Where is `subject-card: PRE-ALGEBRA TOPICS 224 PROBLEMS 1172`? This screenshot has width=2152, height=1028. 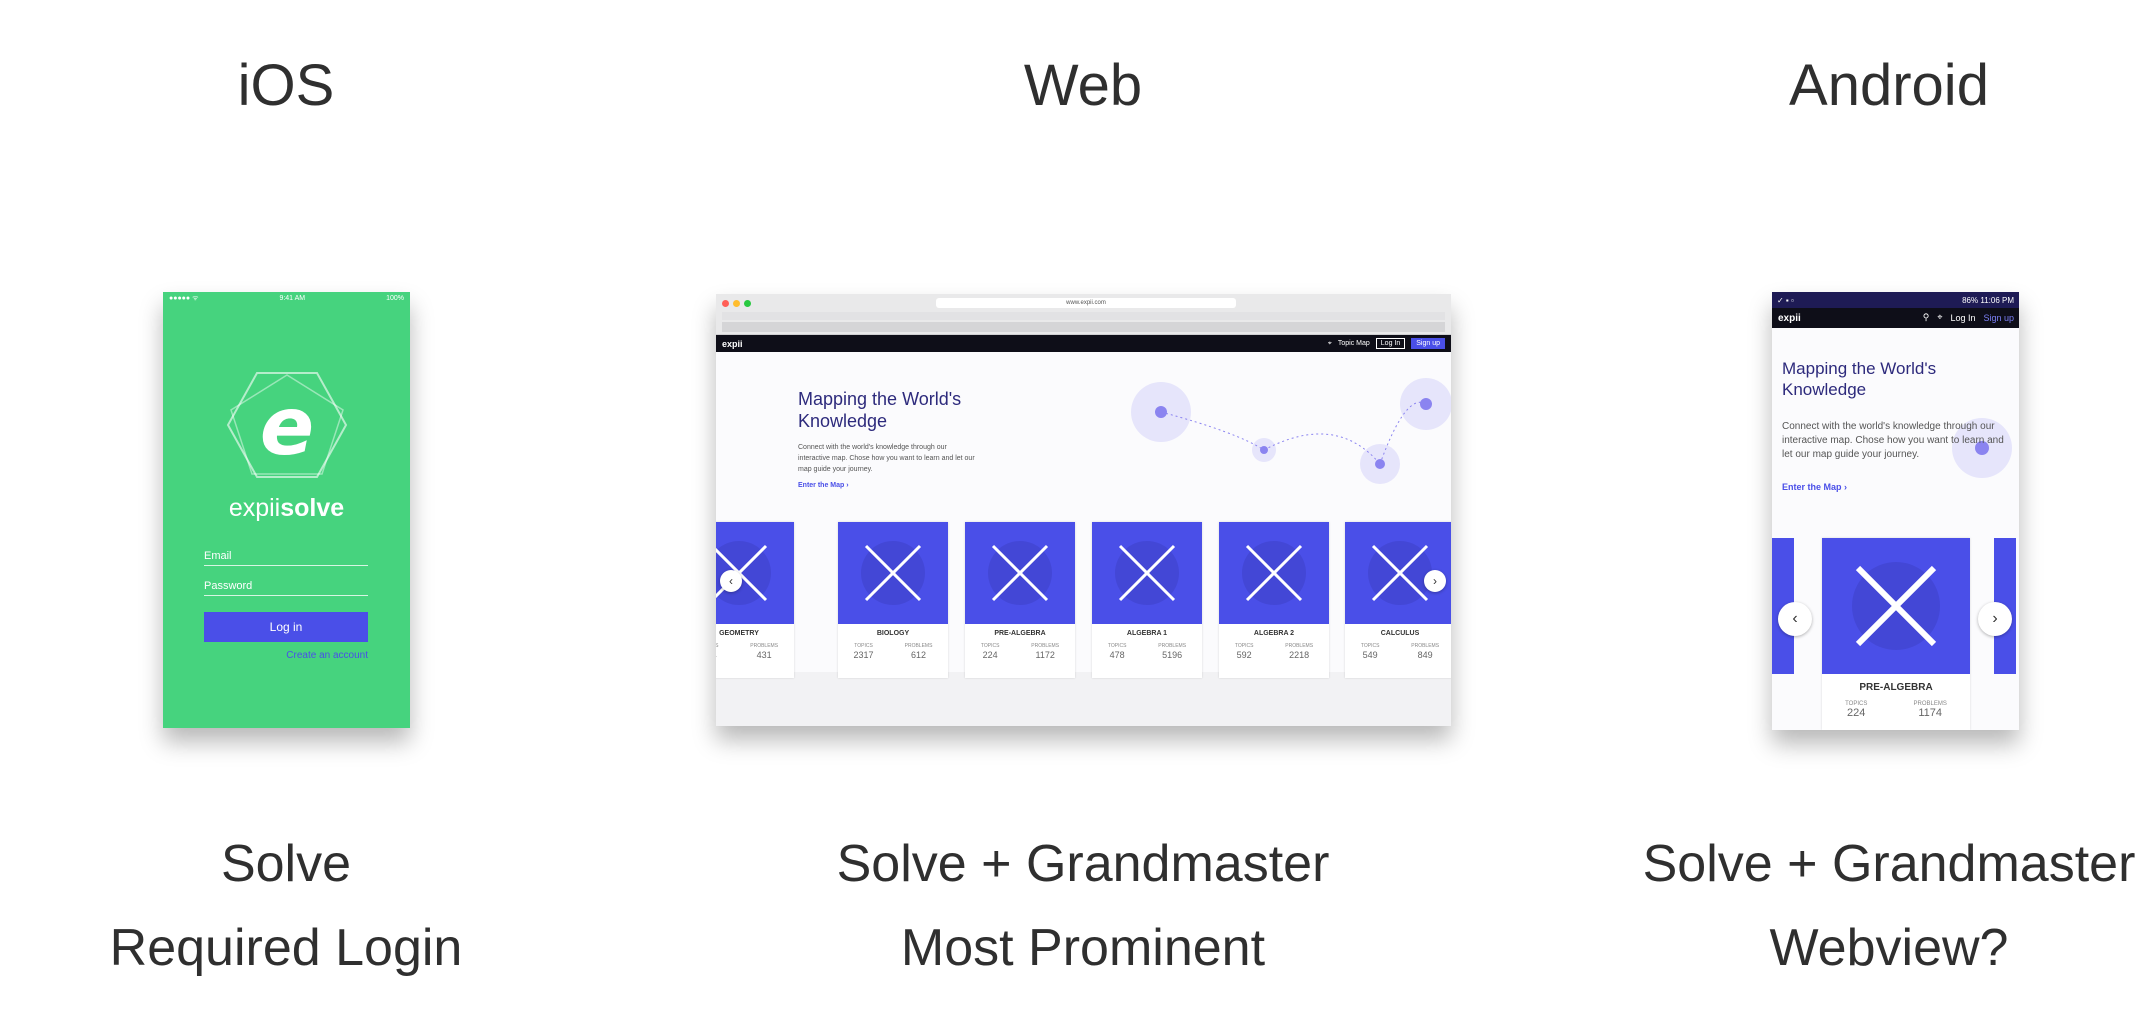
subject-card: PRE-ALGEBRA TOPICS 224 PROBLEMS 1172 is located at coordinates (1020, 600).